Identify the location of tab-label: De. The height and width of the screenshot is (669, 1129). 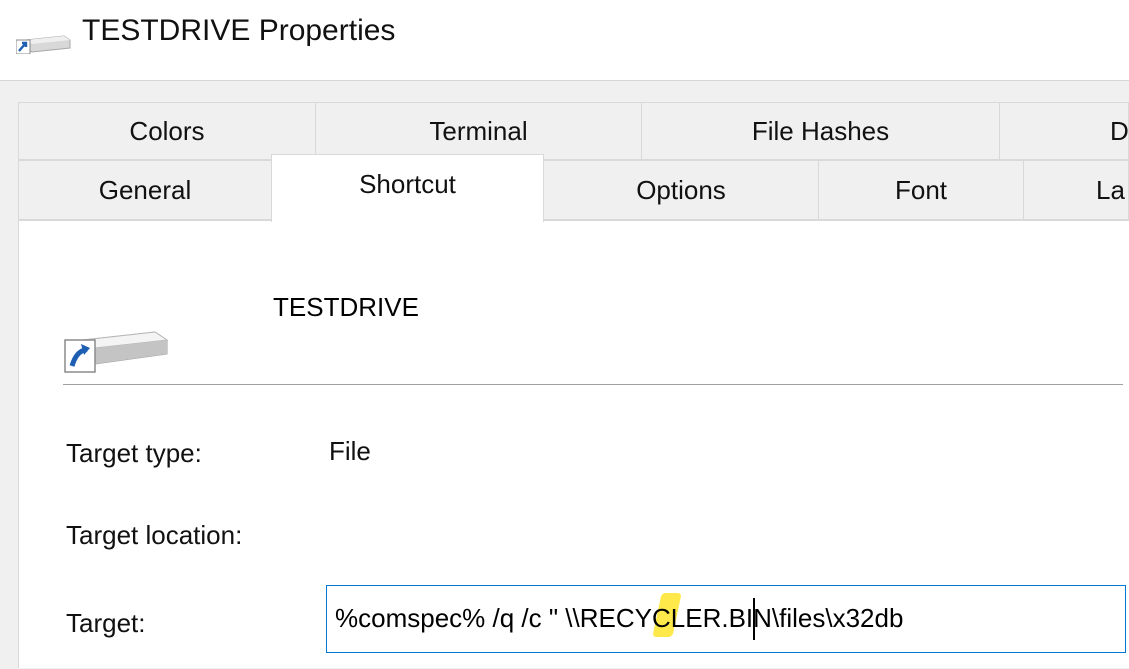
(1119, 130).